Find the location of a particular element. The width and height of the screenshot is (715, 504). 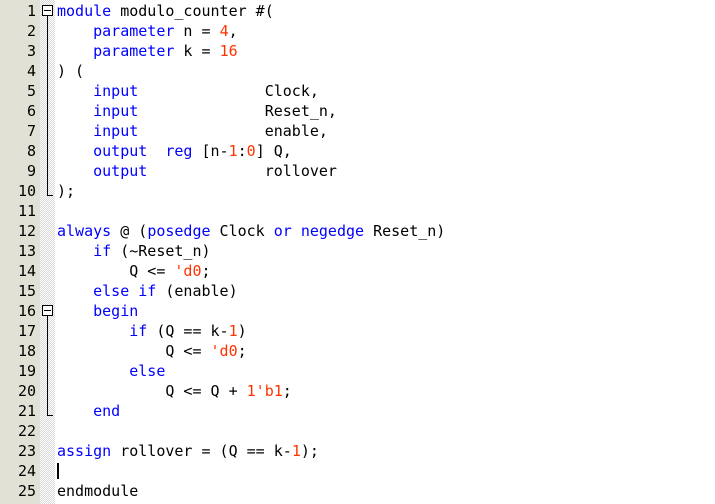

code-keyword: if is located at coordinates (138, 331).